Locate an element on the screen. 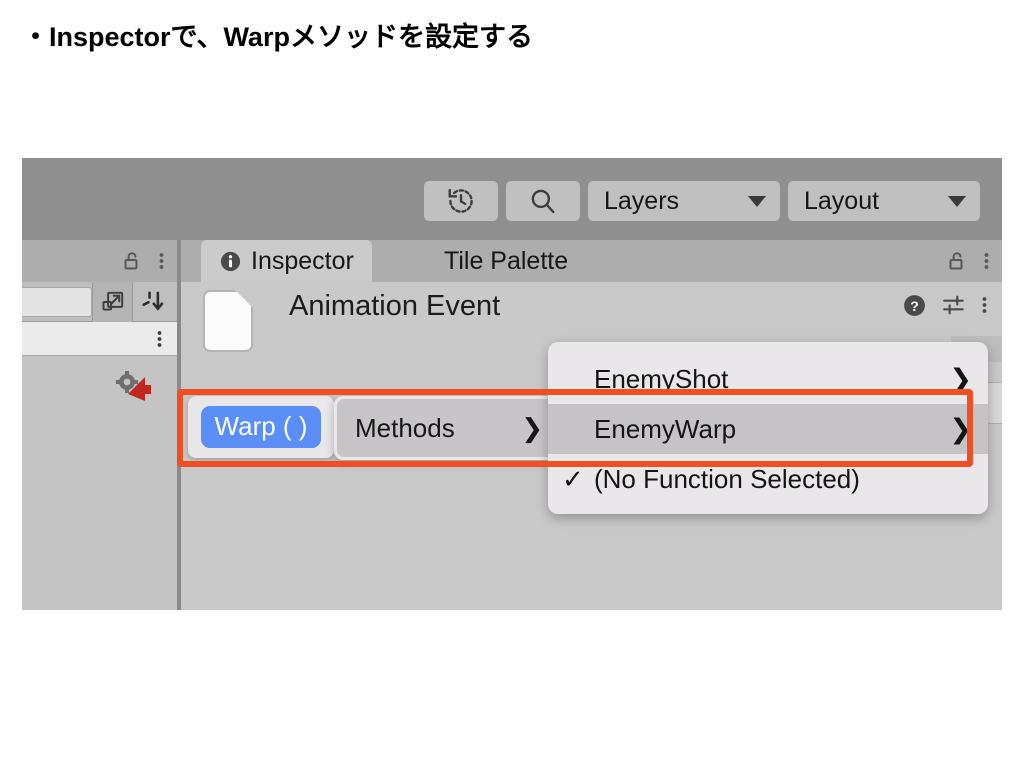 This screenshot has height=768, width=1024. function-value-popup: Warp ( ) is located at coordinates (261, 427).